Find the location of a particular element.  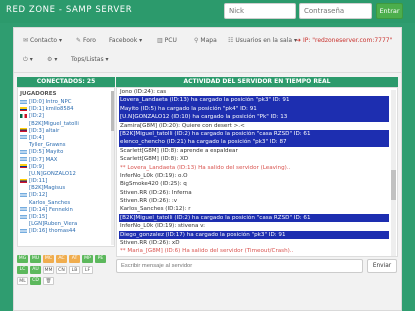

nav-server-ip: ➜ IP: "redzoneserver.com:7777" is located at coordinates (344, 40).